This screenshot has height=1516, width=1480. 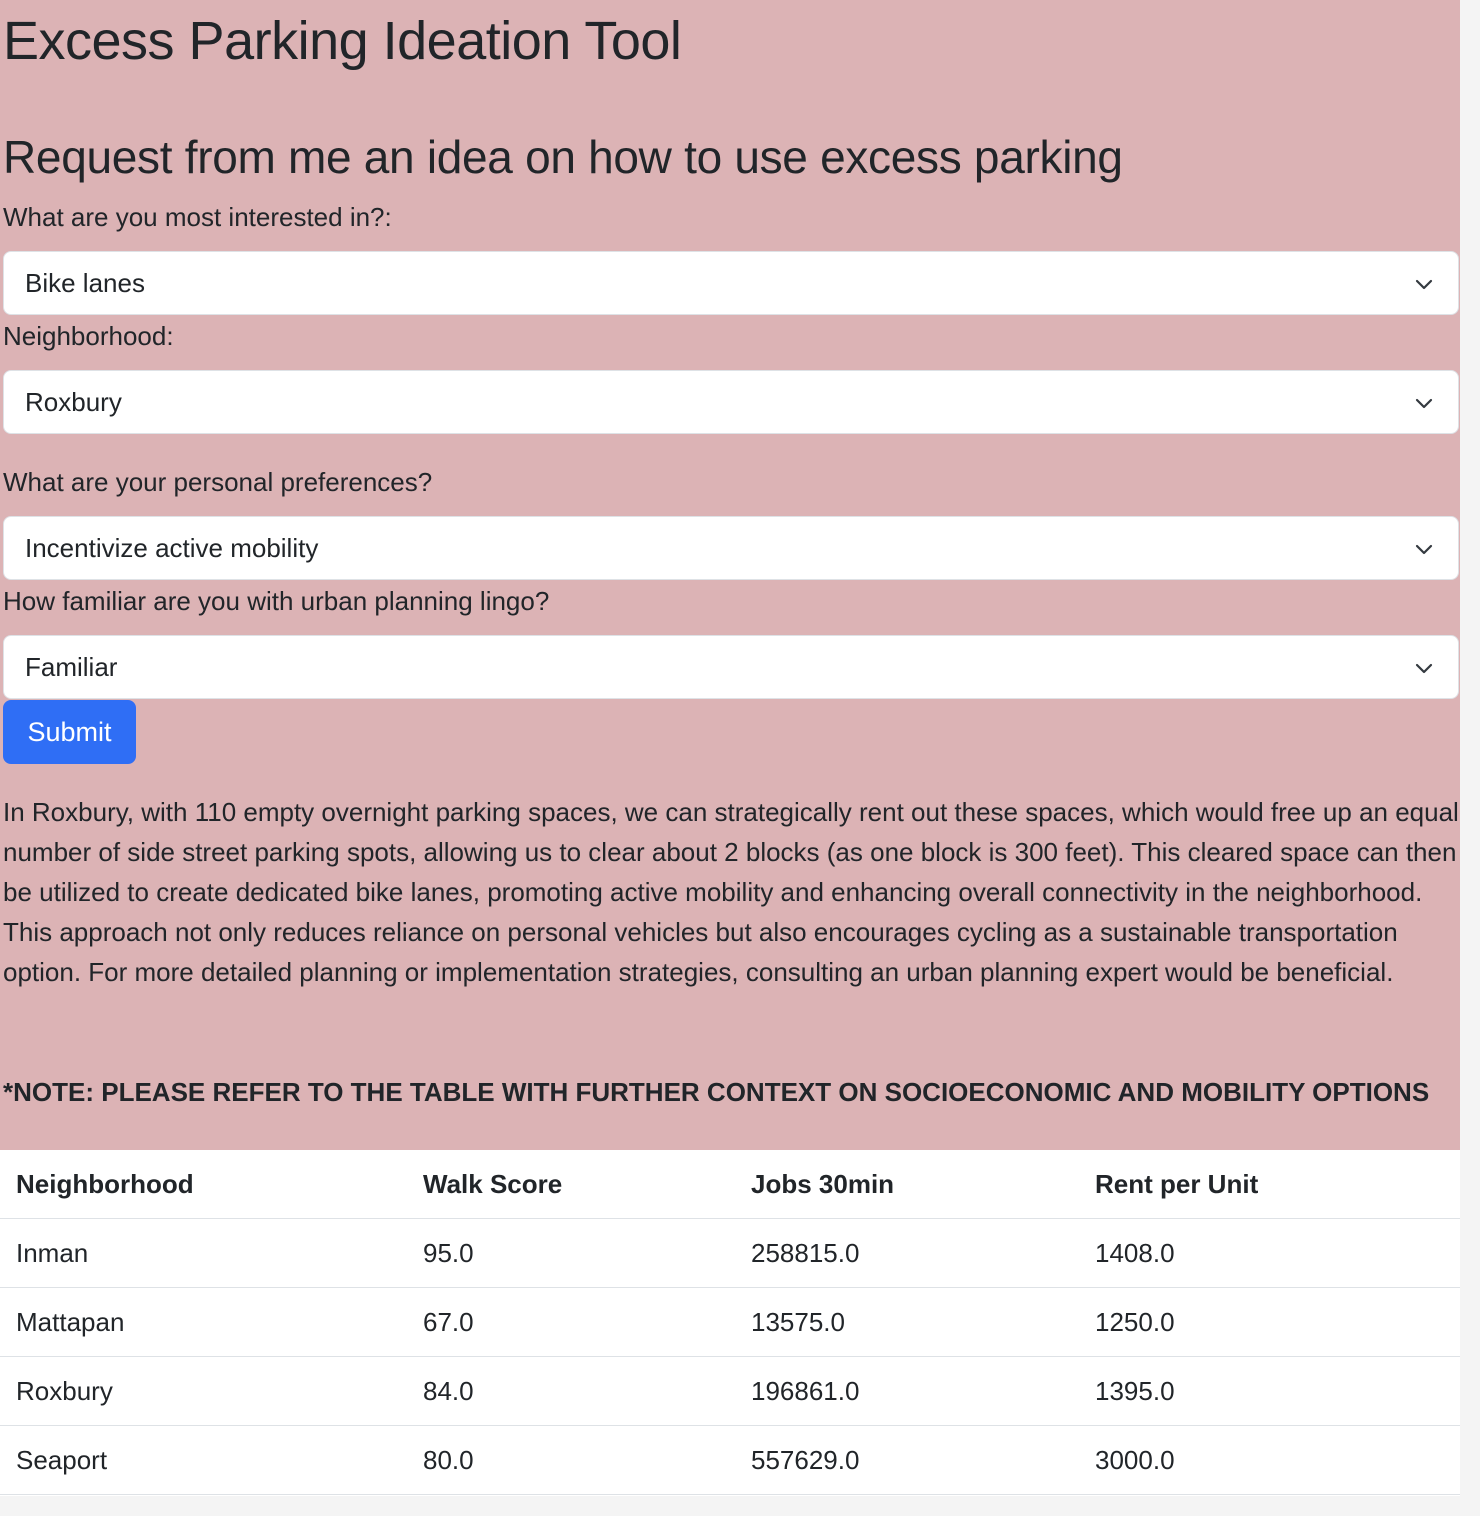 I want to click on cell-jobs-30min: 258815.0, so click(x=907, y=1253).